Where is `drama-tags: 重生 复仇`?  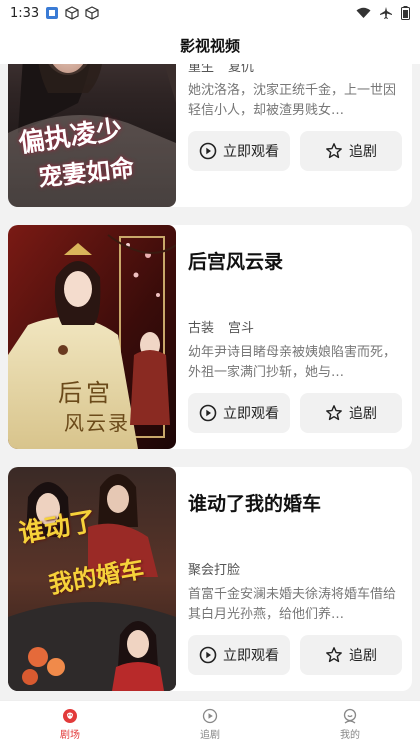 drama-tags: 重生 复仇 is located at coordinates (221, 69).